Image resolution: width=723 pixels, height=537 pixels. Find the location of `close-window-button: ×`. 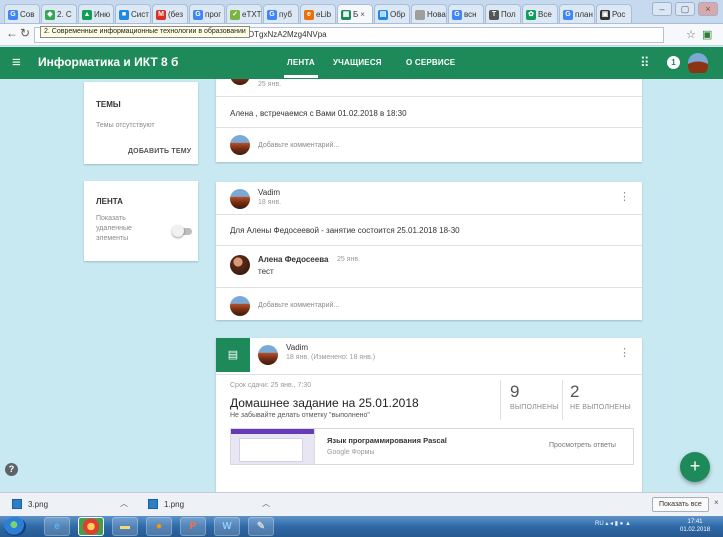

close-window-button: × is located at coordinates (708, 9).